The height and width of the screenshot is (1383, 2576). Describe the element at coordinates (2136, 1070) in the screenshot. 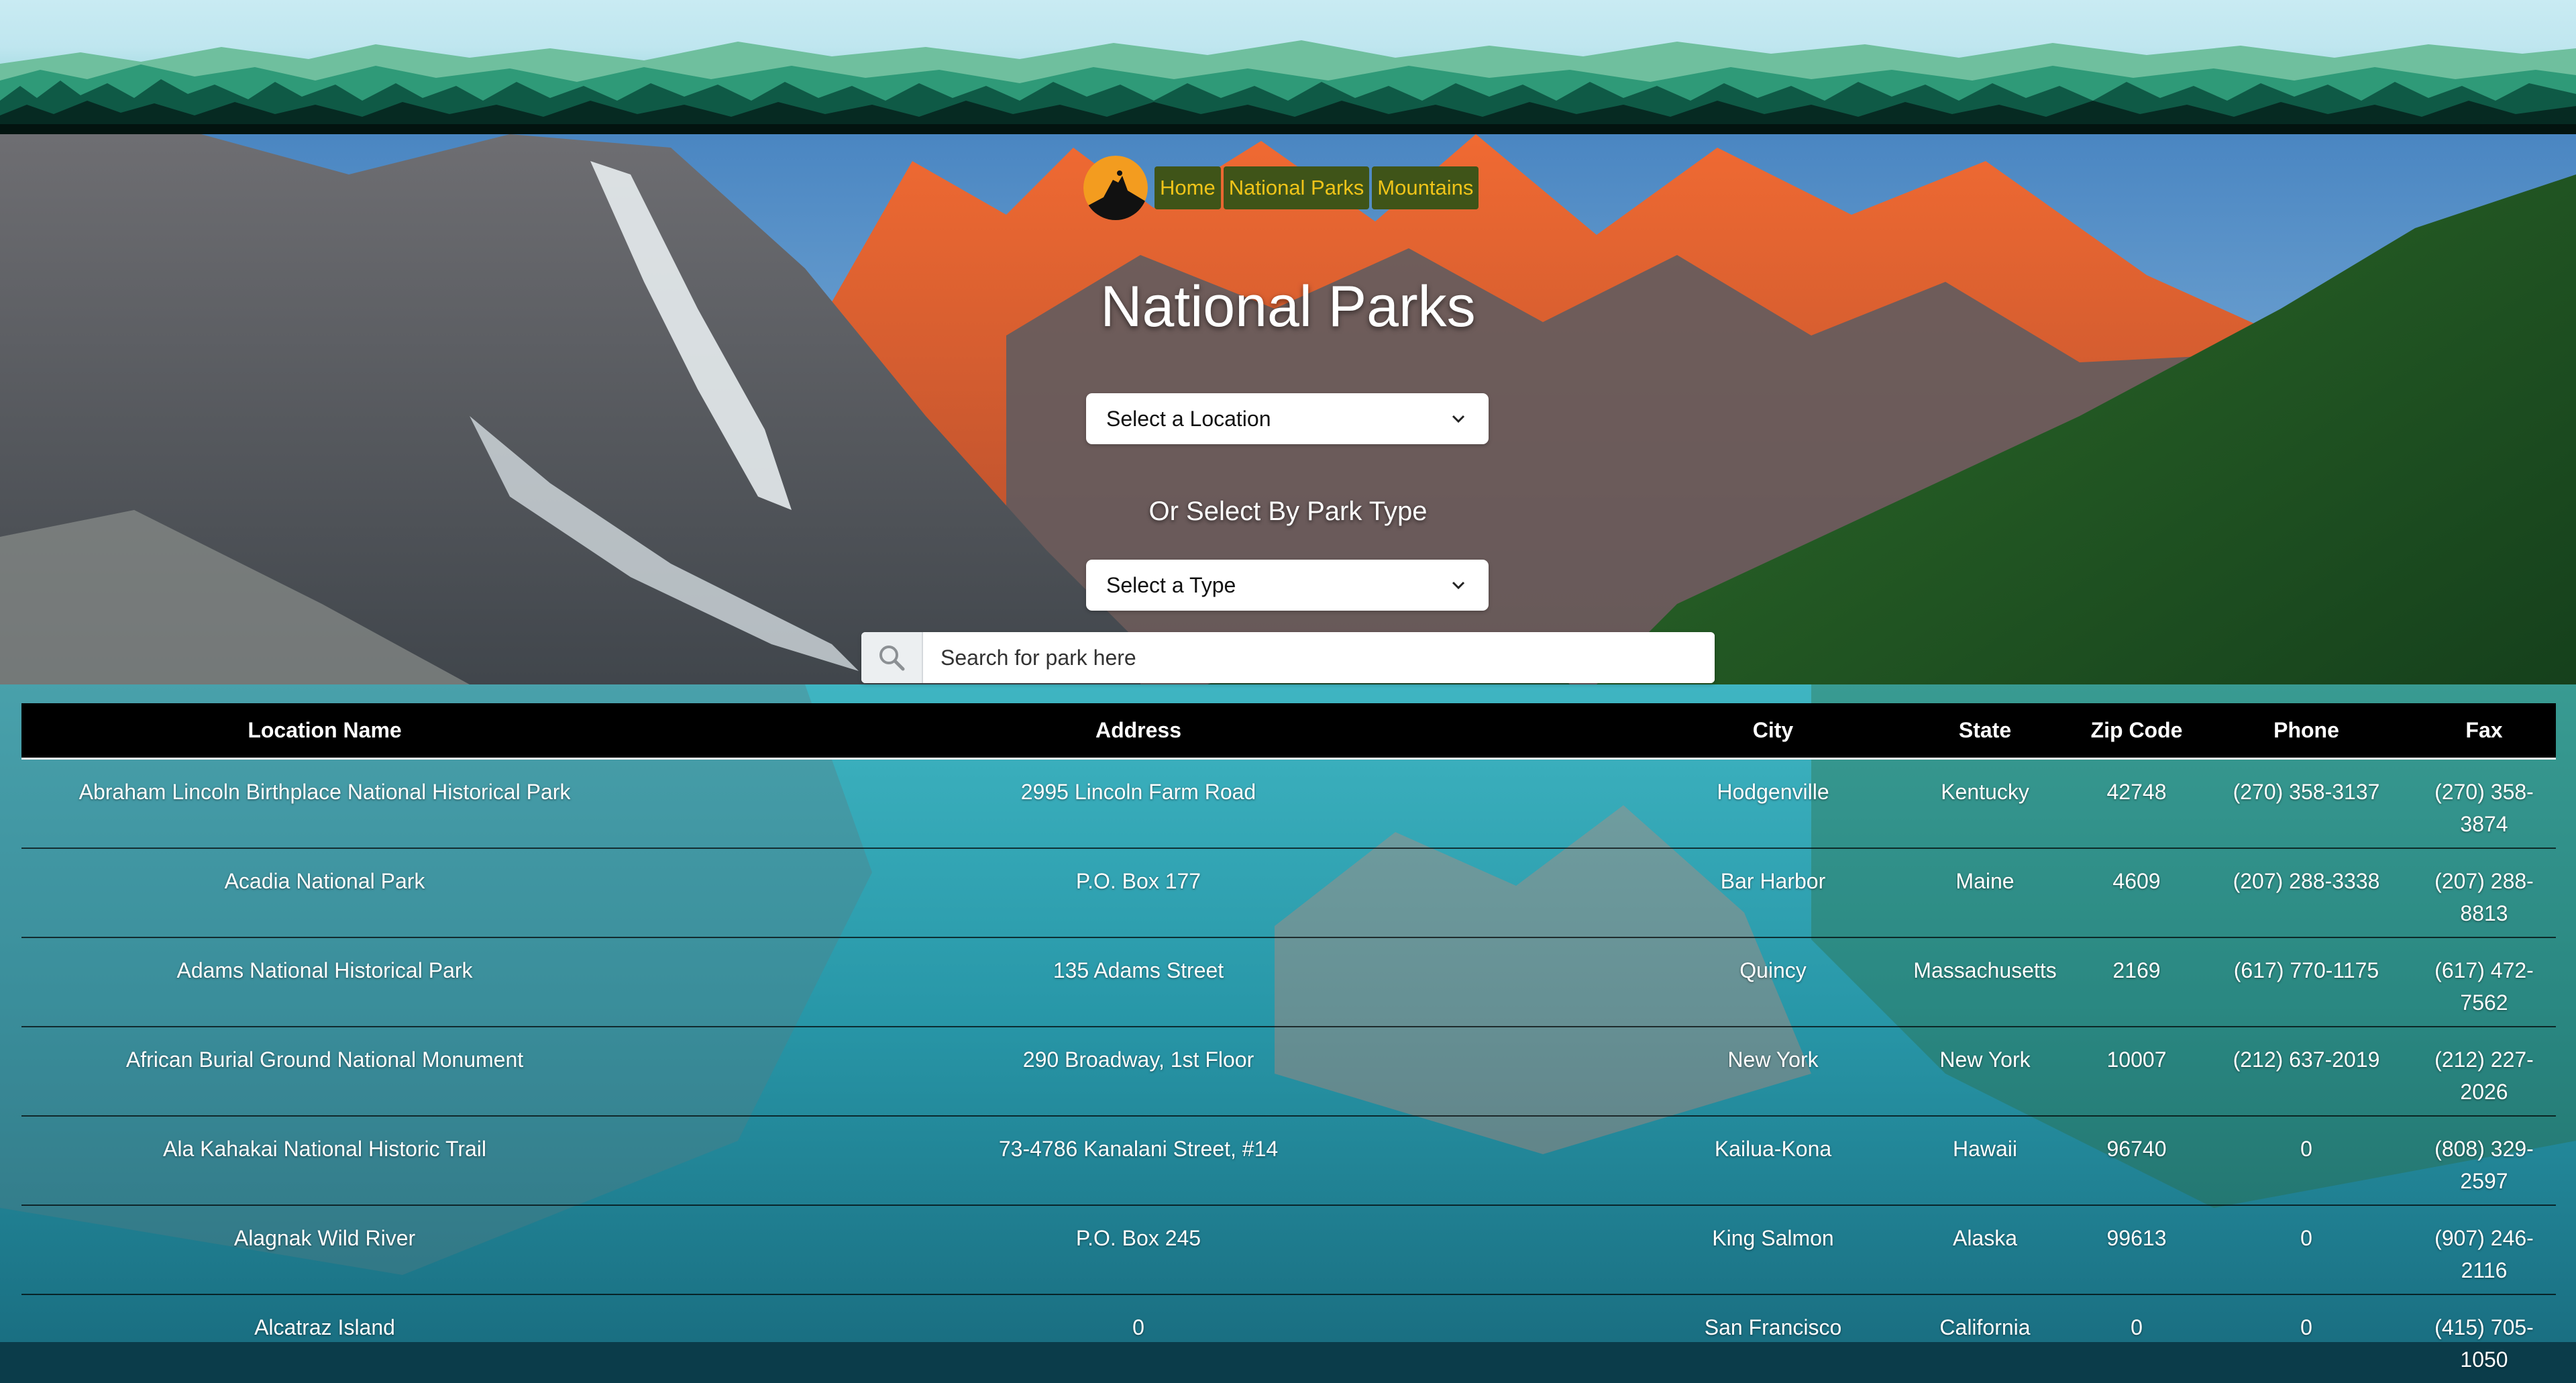

I see `zip-code-cell: 10007` at that location.